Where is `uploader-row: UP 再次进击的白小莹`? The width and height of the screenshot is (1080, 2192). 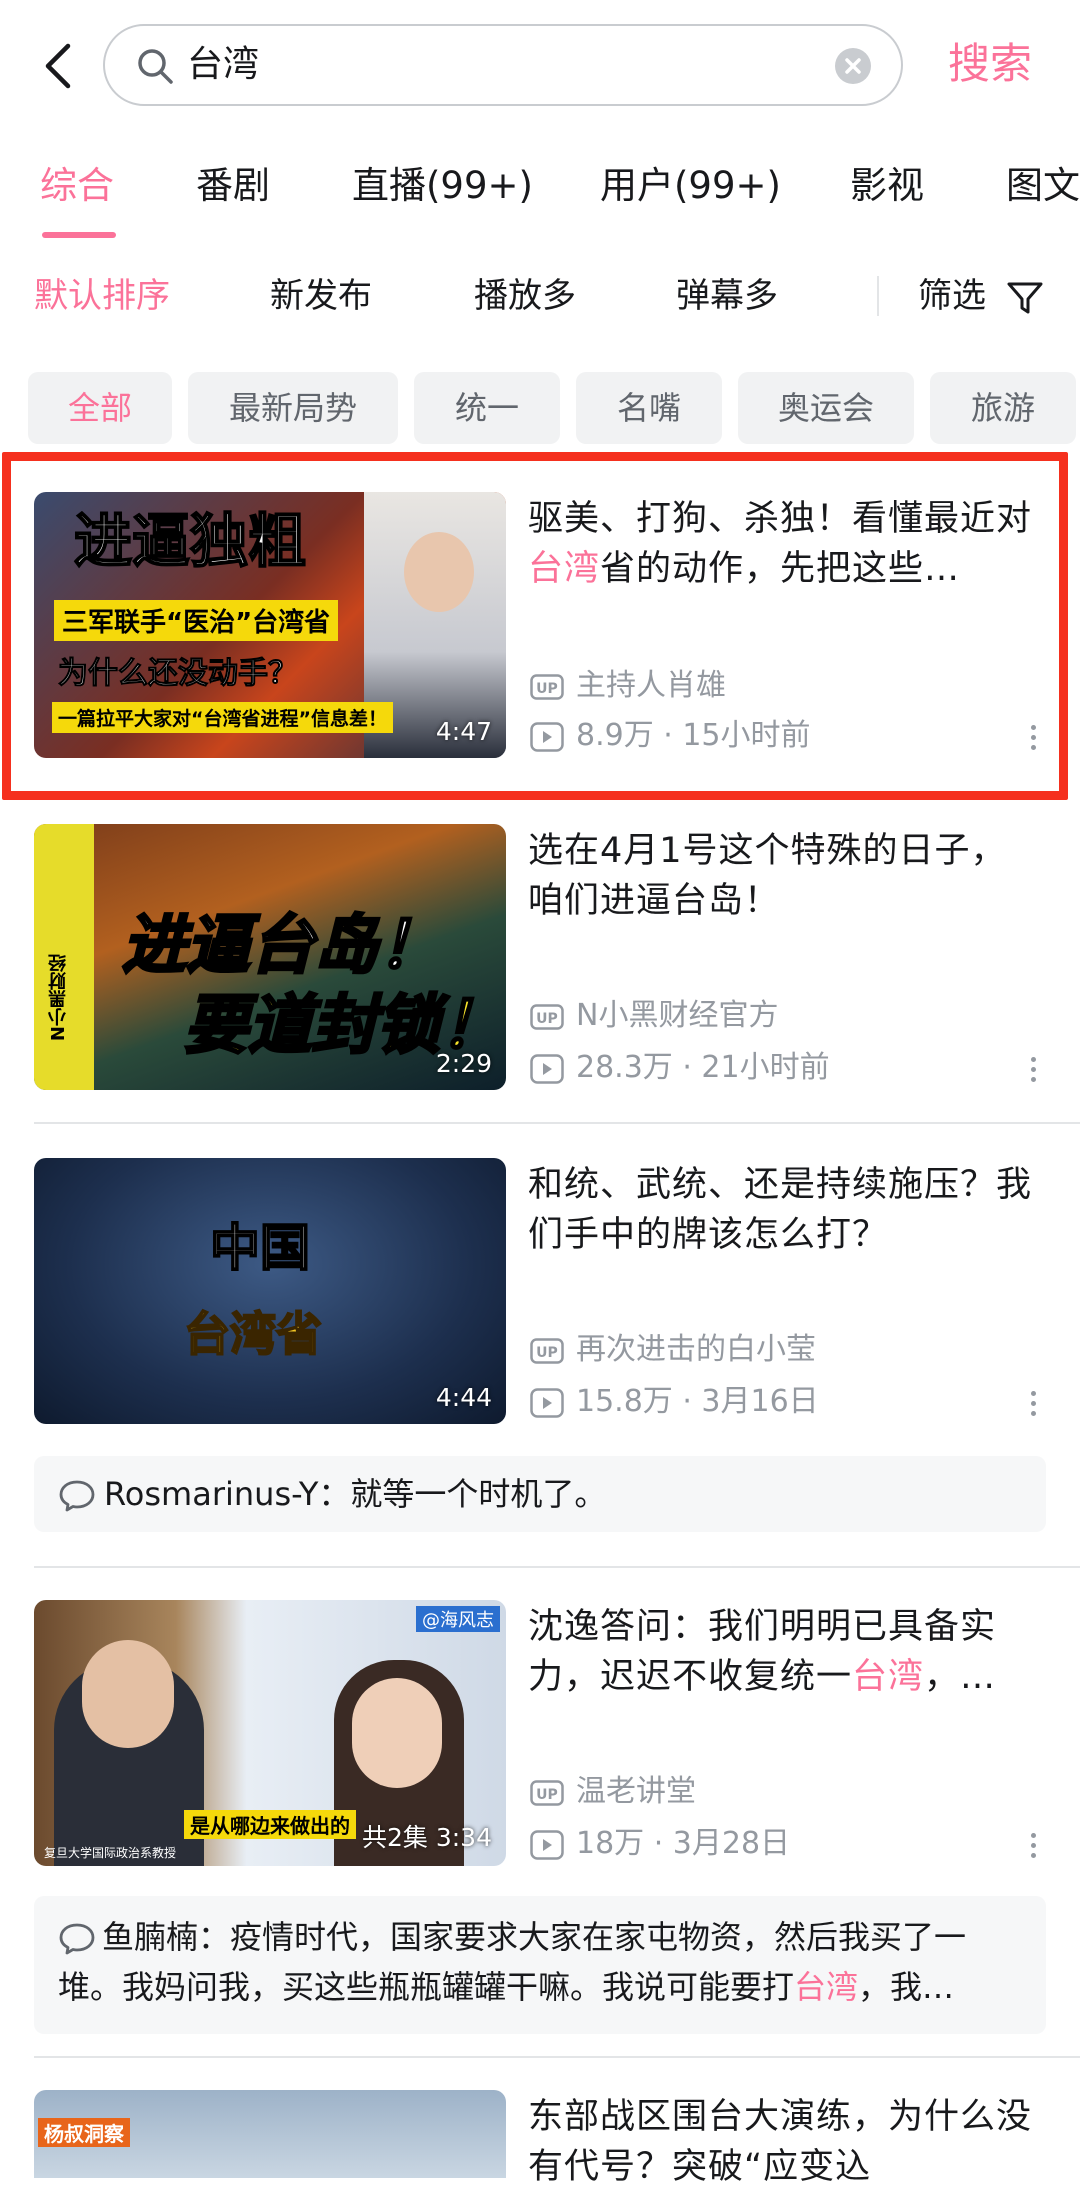 uploader-row: UP 再次进击的白小莹 is located at coordinates (673, 1350).